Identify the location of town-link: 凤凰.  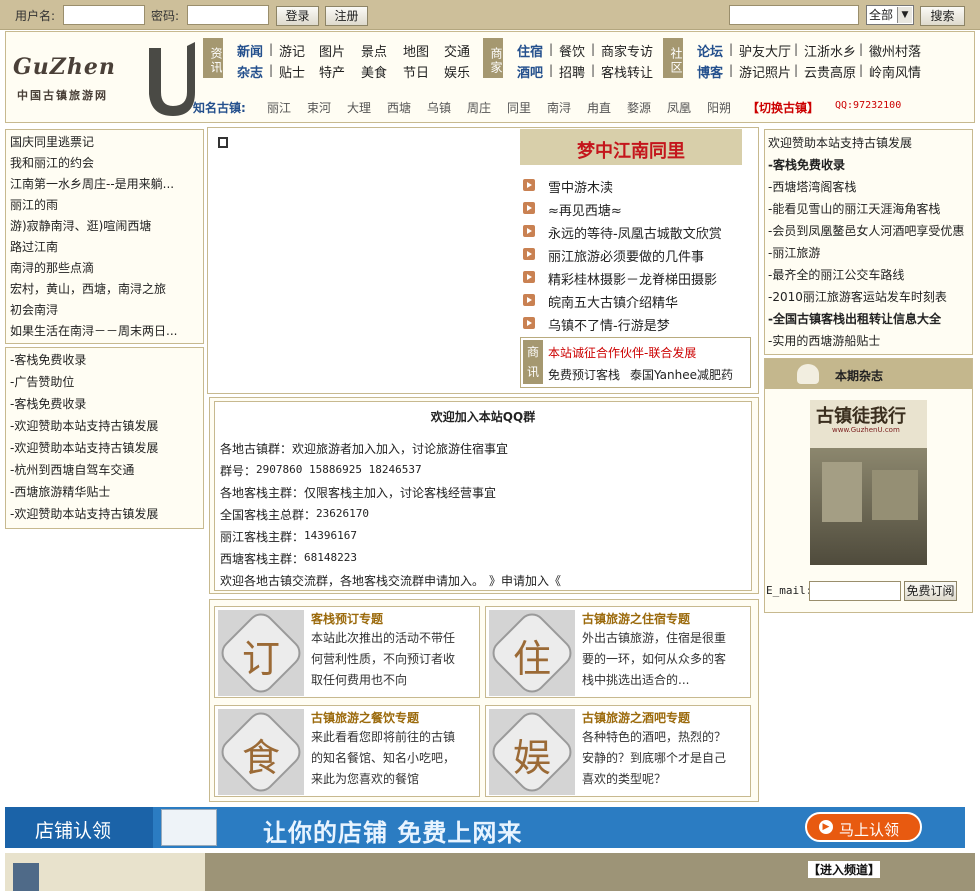
(679, 107).